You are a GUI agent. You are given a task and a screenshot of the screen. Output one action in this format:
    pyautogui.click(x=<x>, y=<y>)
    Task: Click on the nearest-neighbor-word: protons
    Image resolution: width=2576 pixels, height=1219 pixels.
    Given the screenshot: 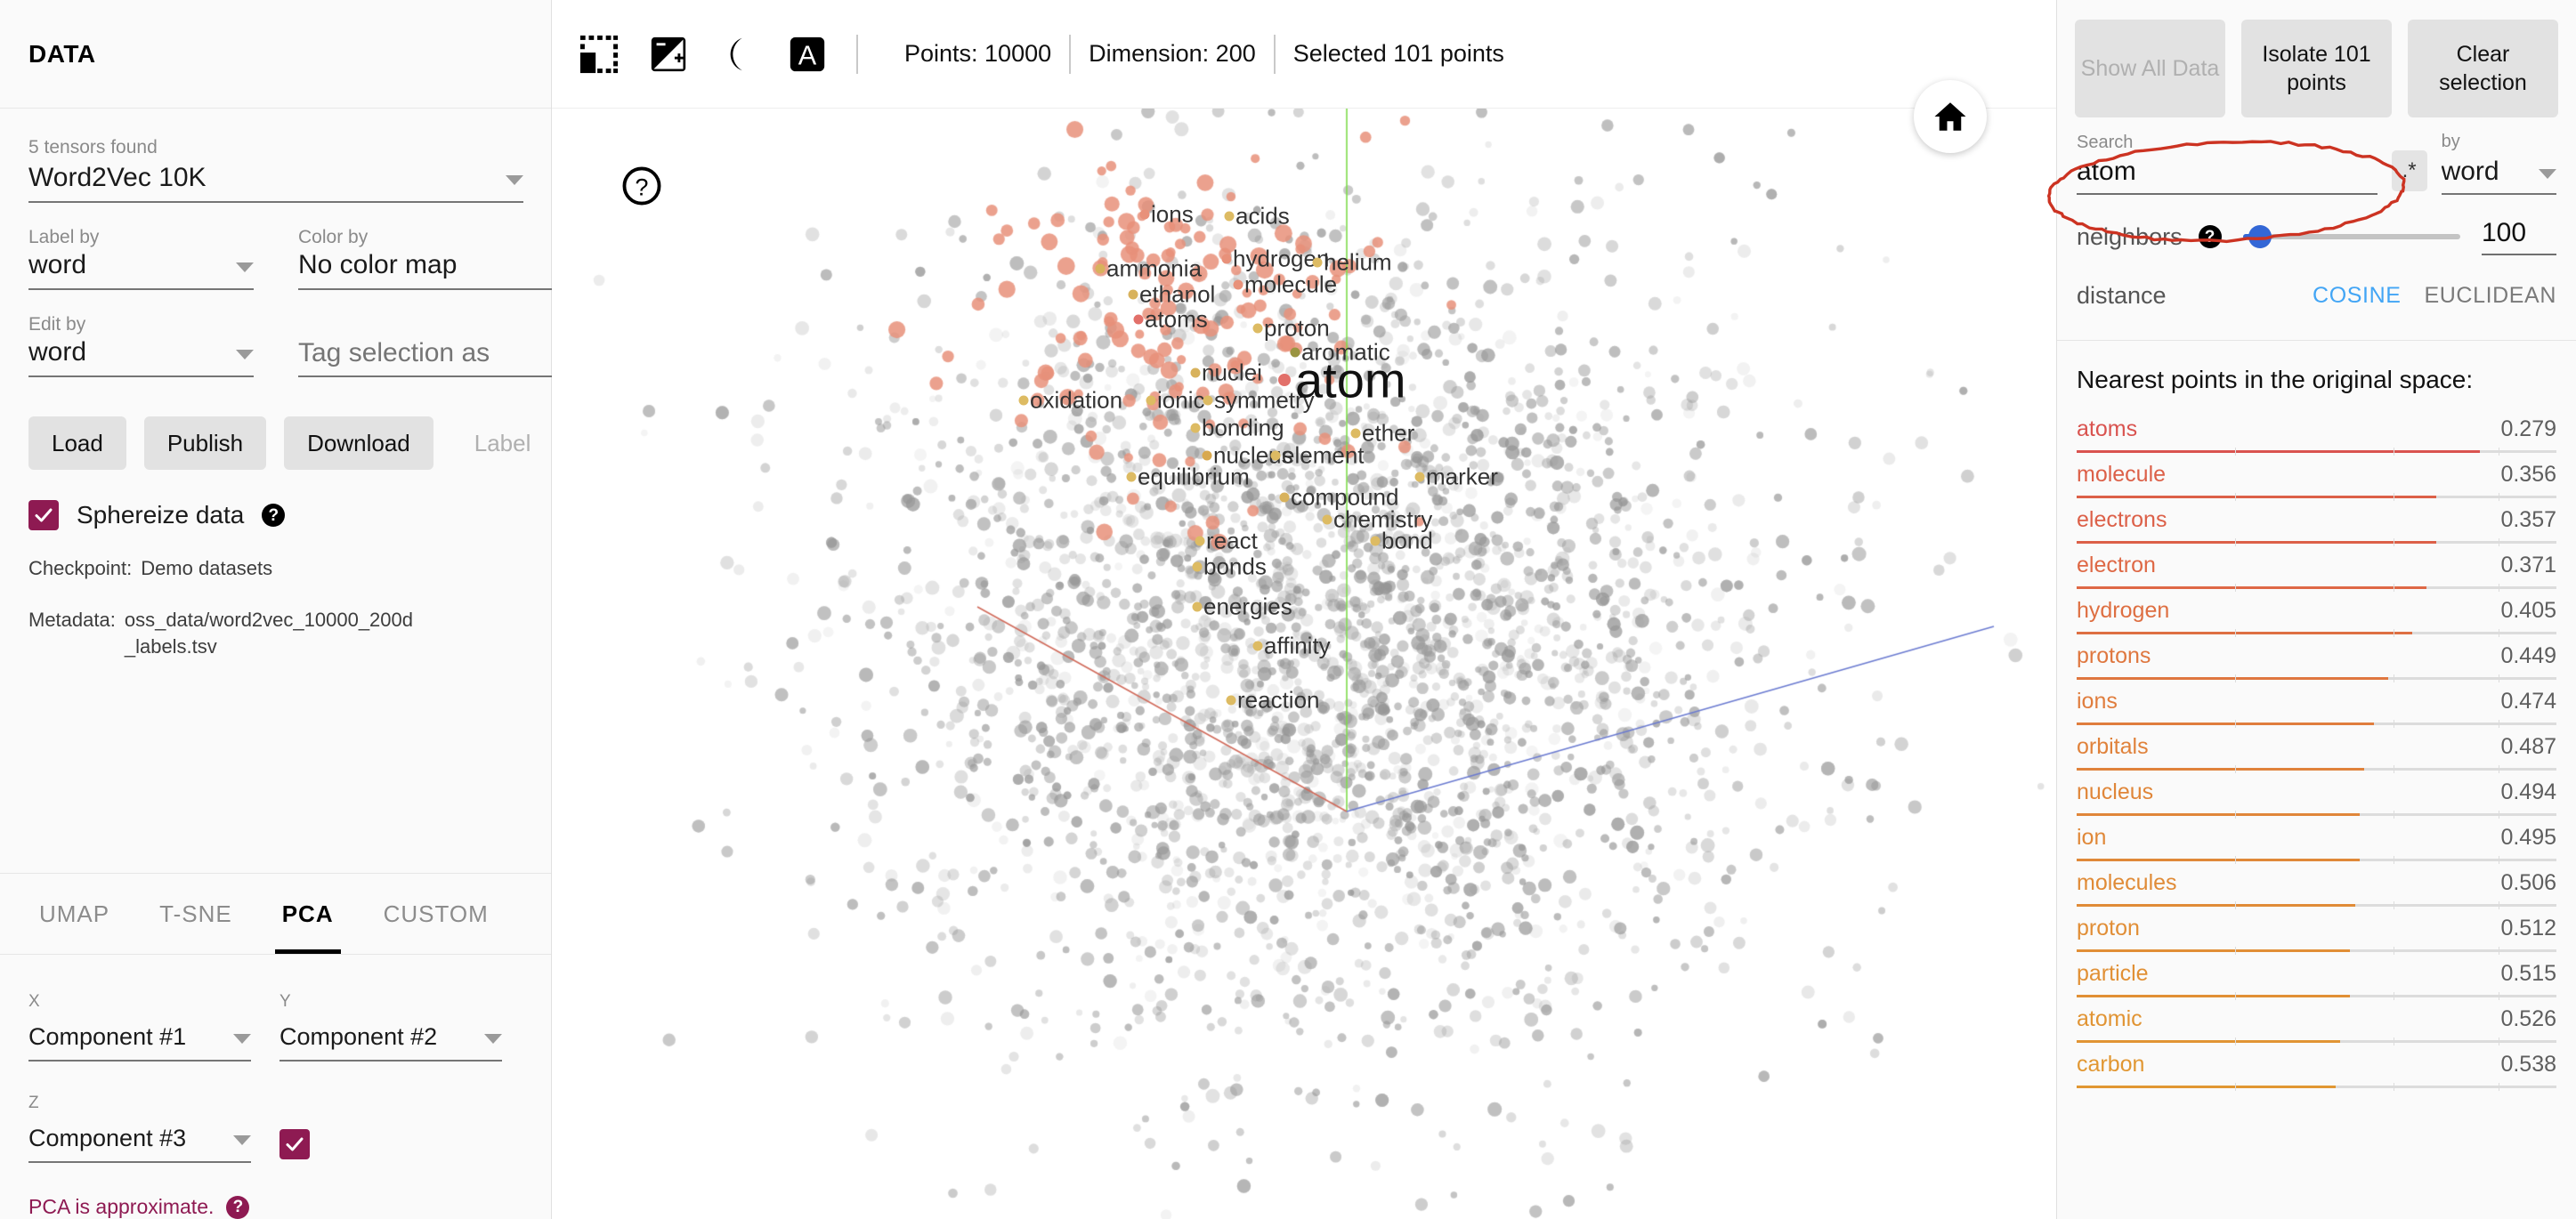 What is the action you would take?
    pyautogui.click(x=2114, y=656)
    